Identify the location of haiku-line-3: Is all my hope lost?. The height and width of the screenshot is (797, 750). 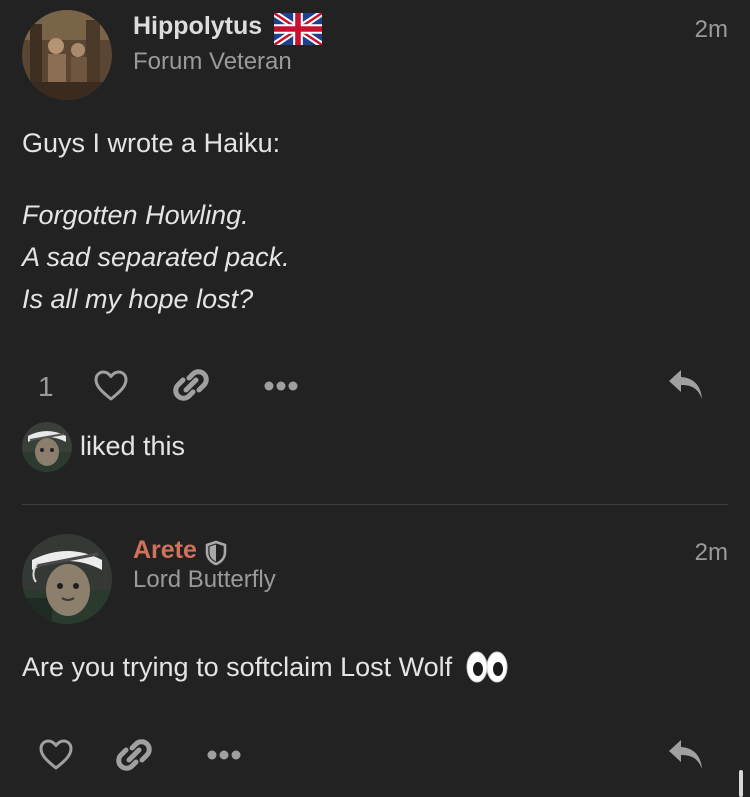
(138, 299).